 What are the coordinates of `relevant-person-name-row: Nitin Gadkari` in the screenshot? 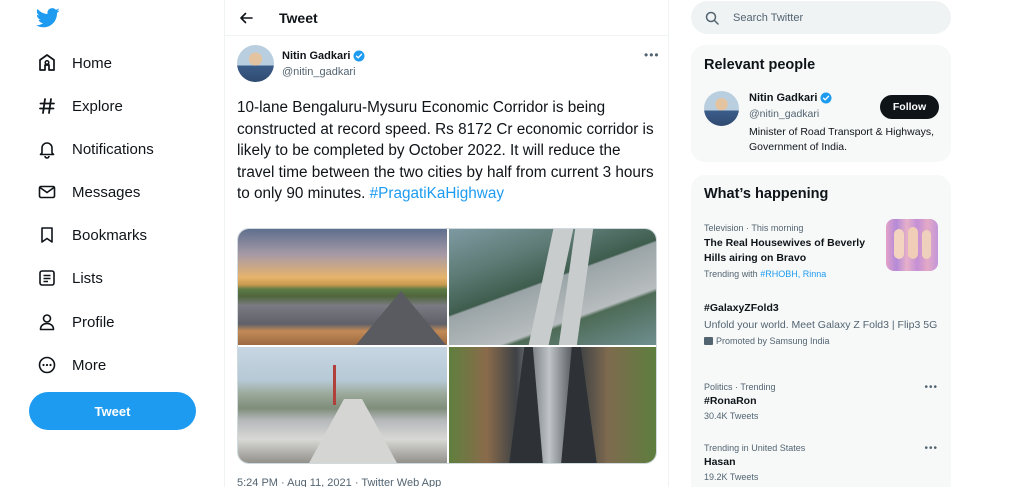 It's located at (790, 98).